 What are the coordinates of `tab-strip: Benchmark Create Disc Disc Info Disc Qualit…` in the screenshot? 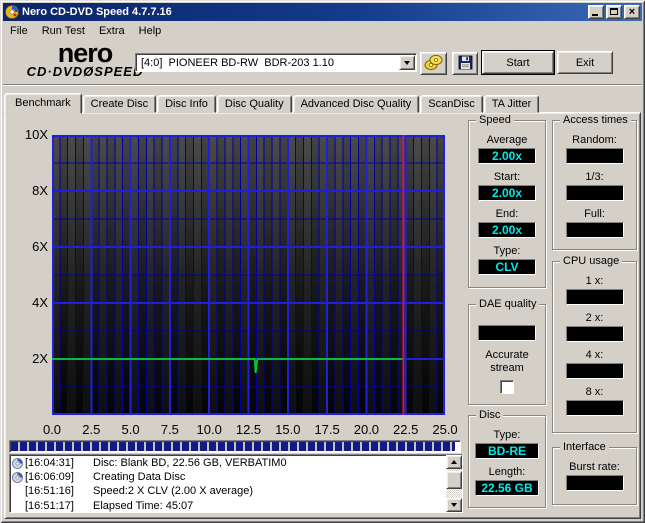 It's located at (272, 103).